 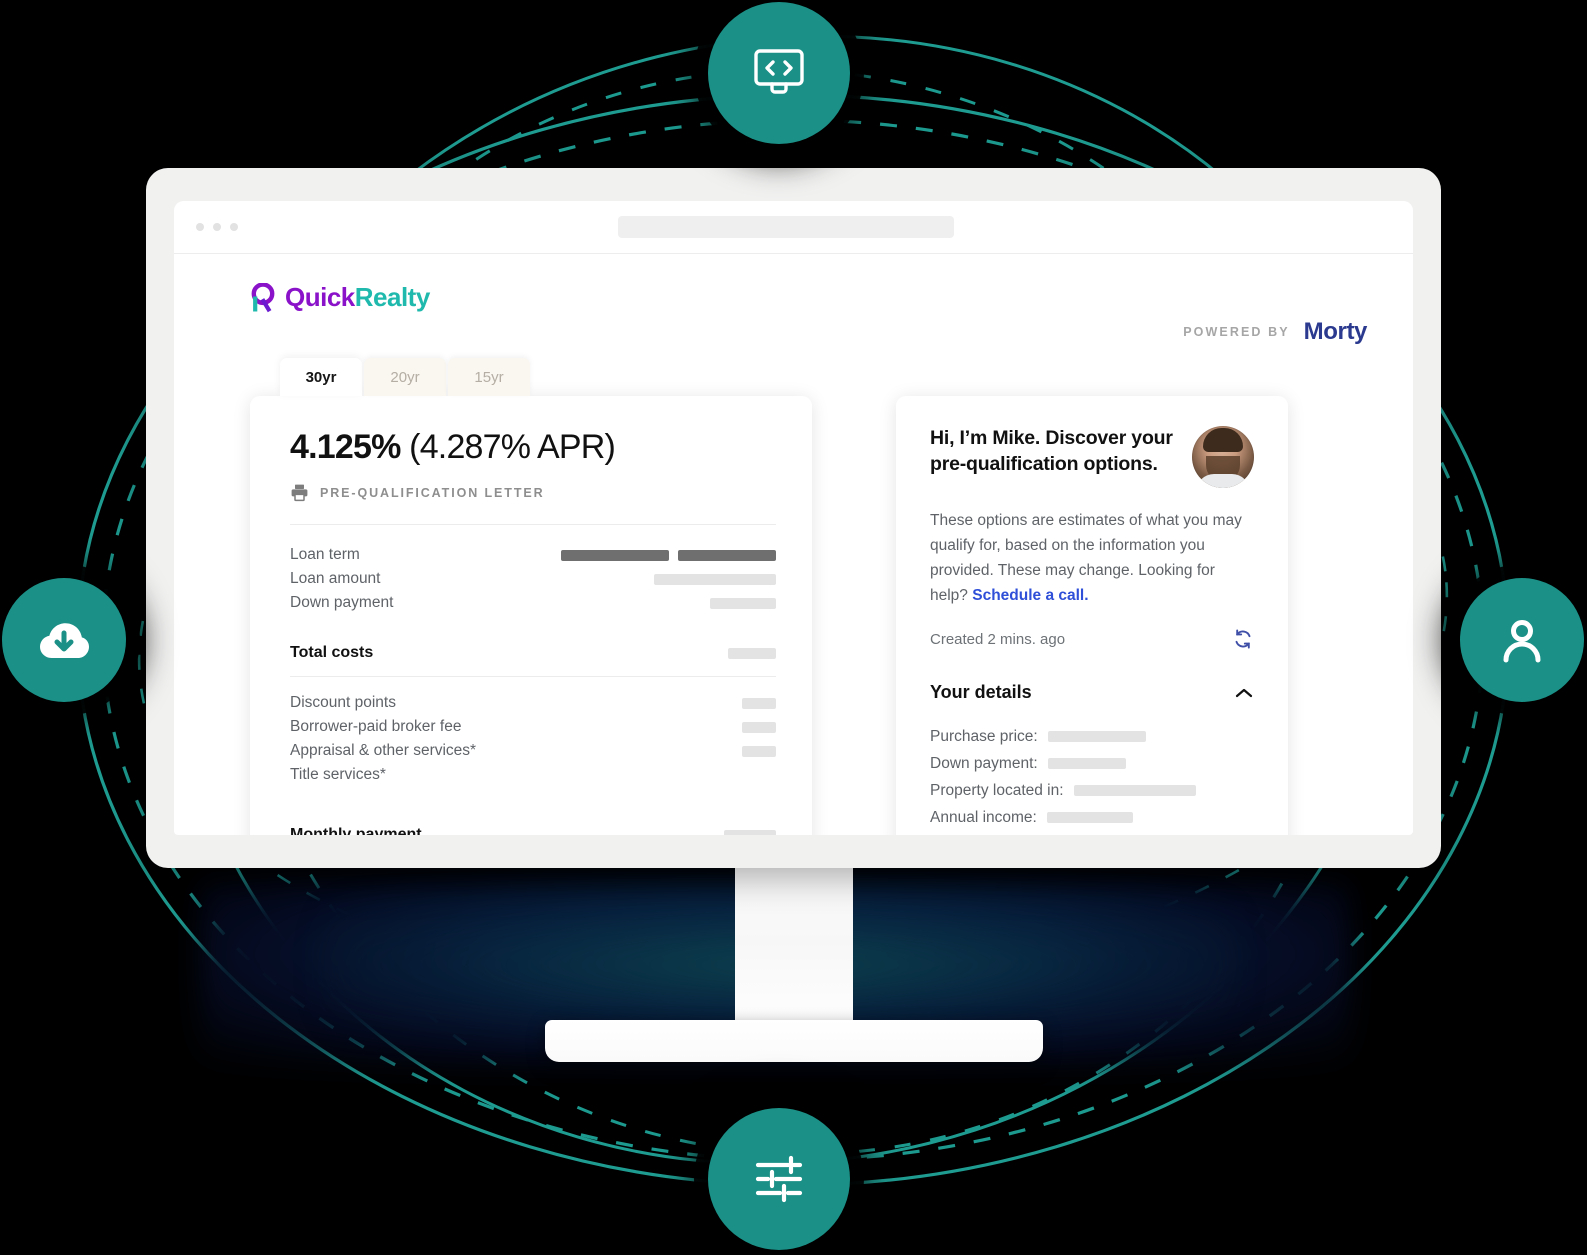 I want to click on discount-points-label: Discount points, so click(x=343, y=702).